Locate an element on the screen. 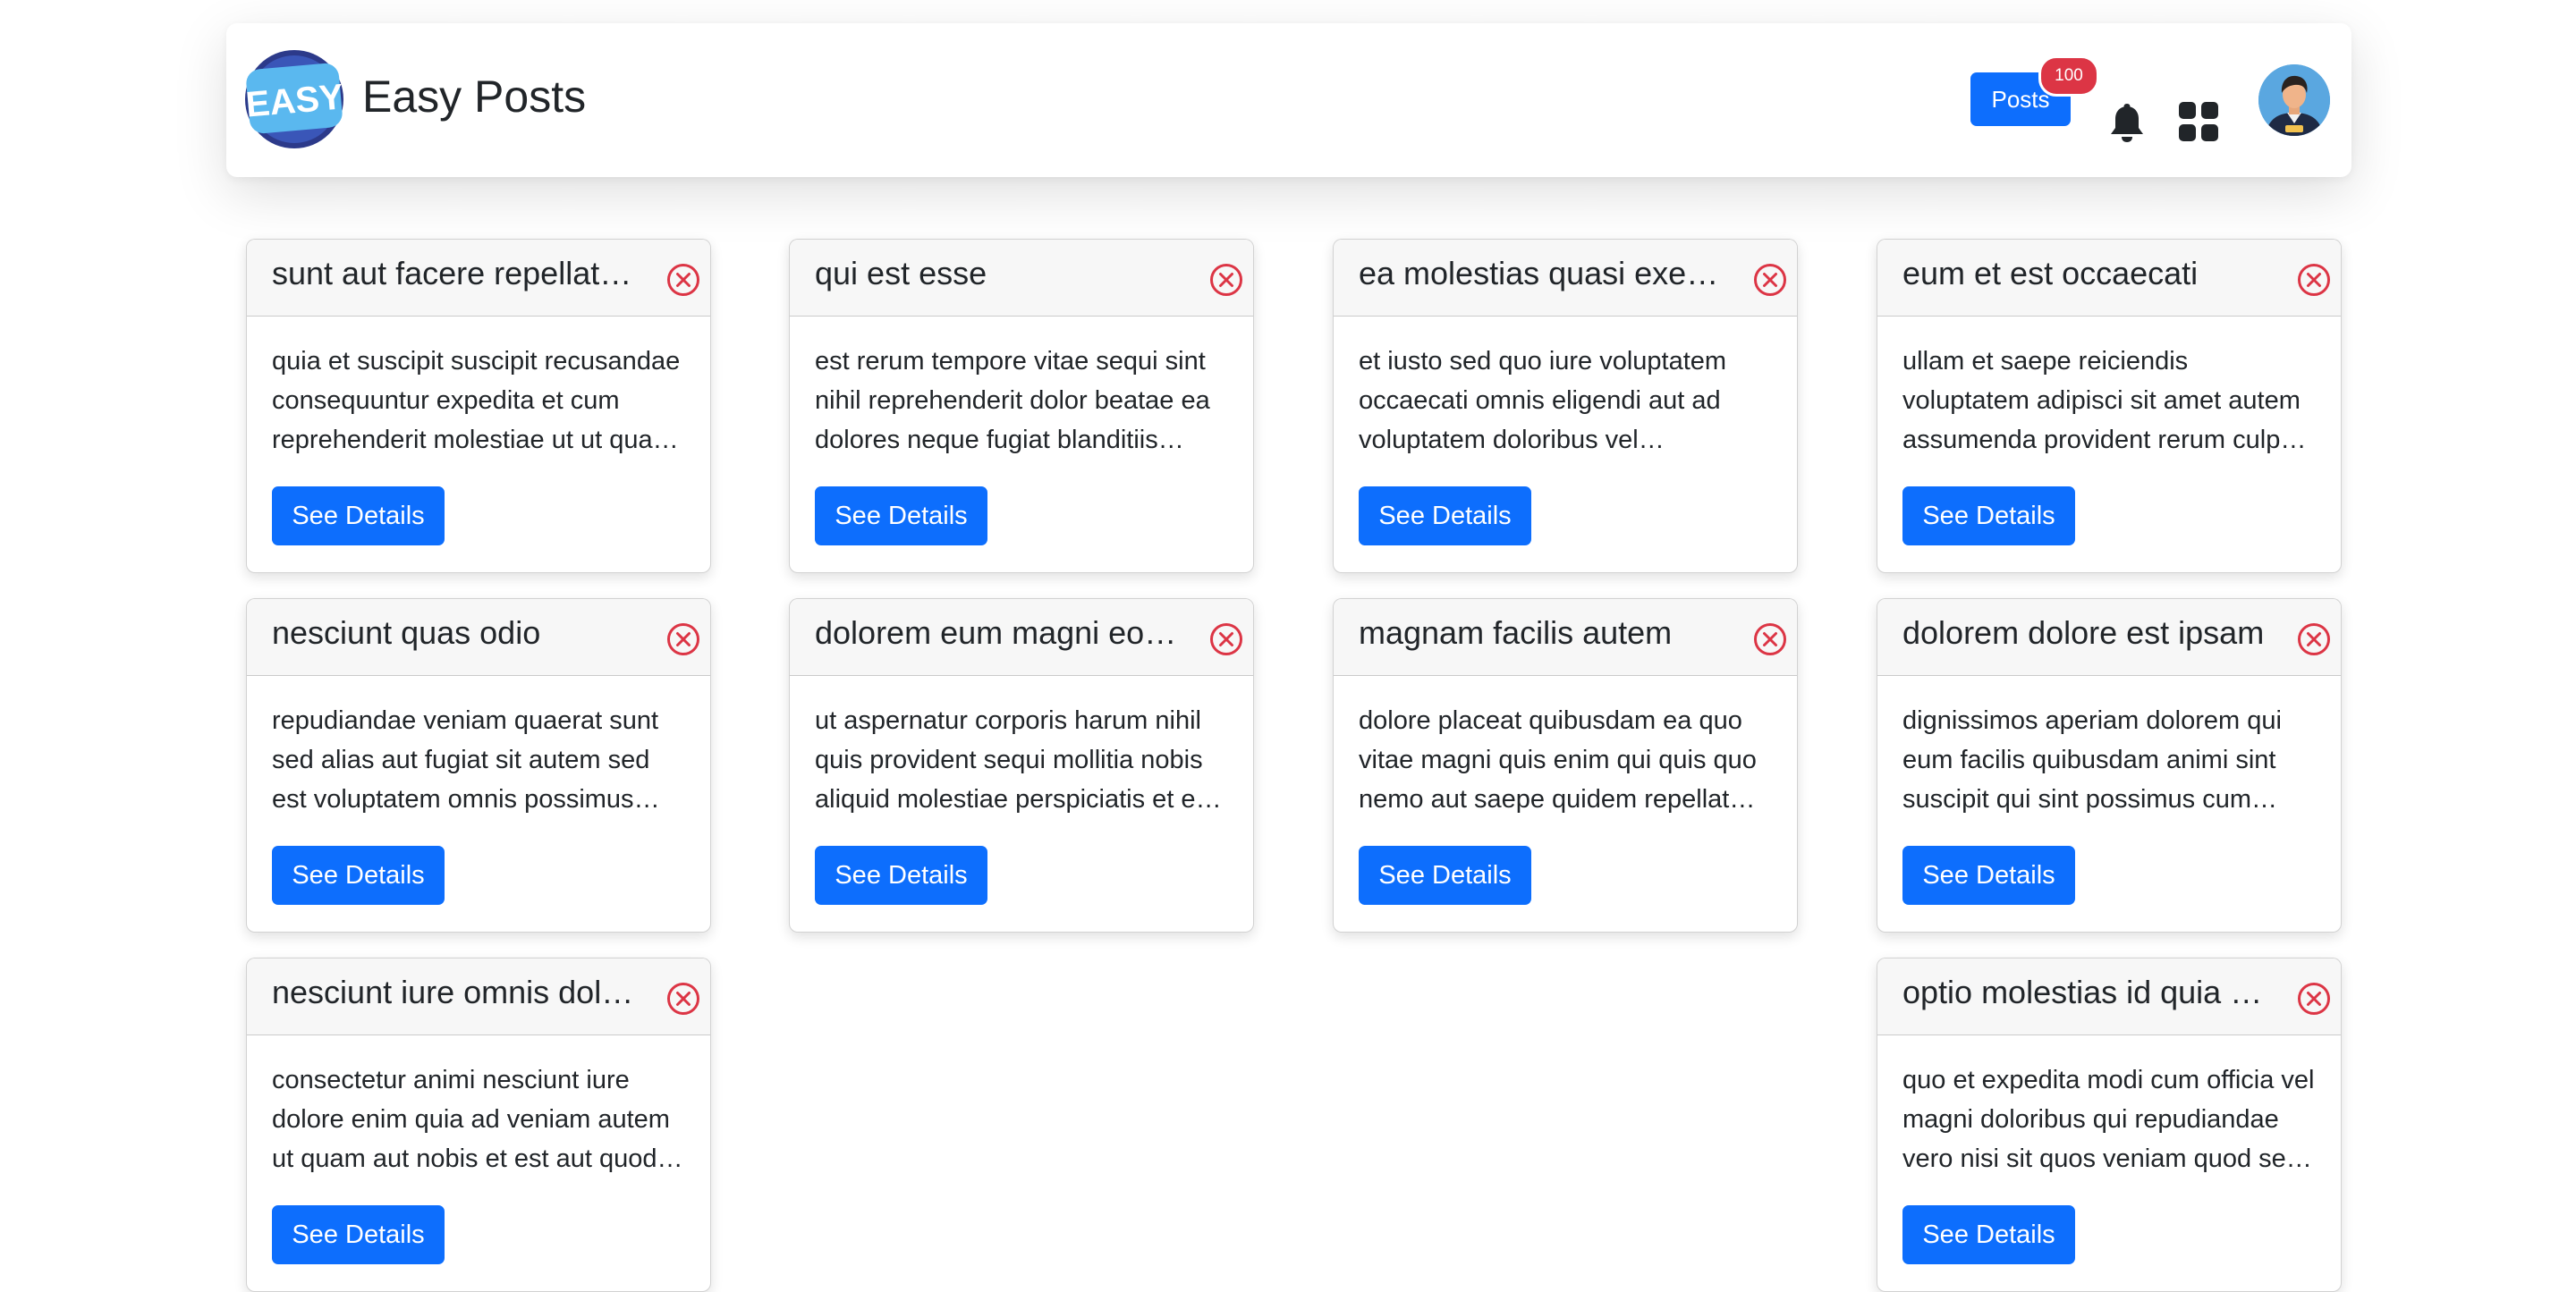  post-card-header: qui est esse is located at coordinates (1021, 278).